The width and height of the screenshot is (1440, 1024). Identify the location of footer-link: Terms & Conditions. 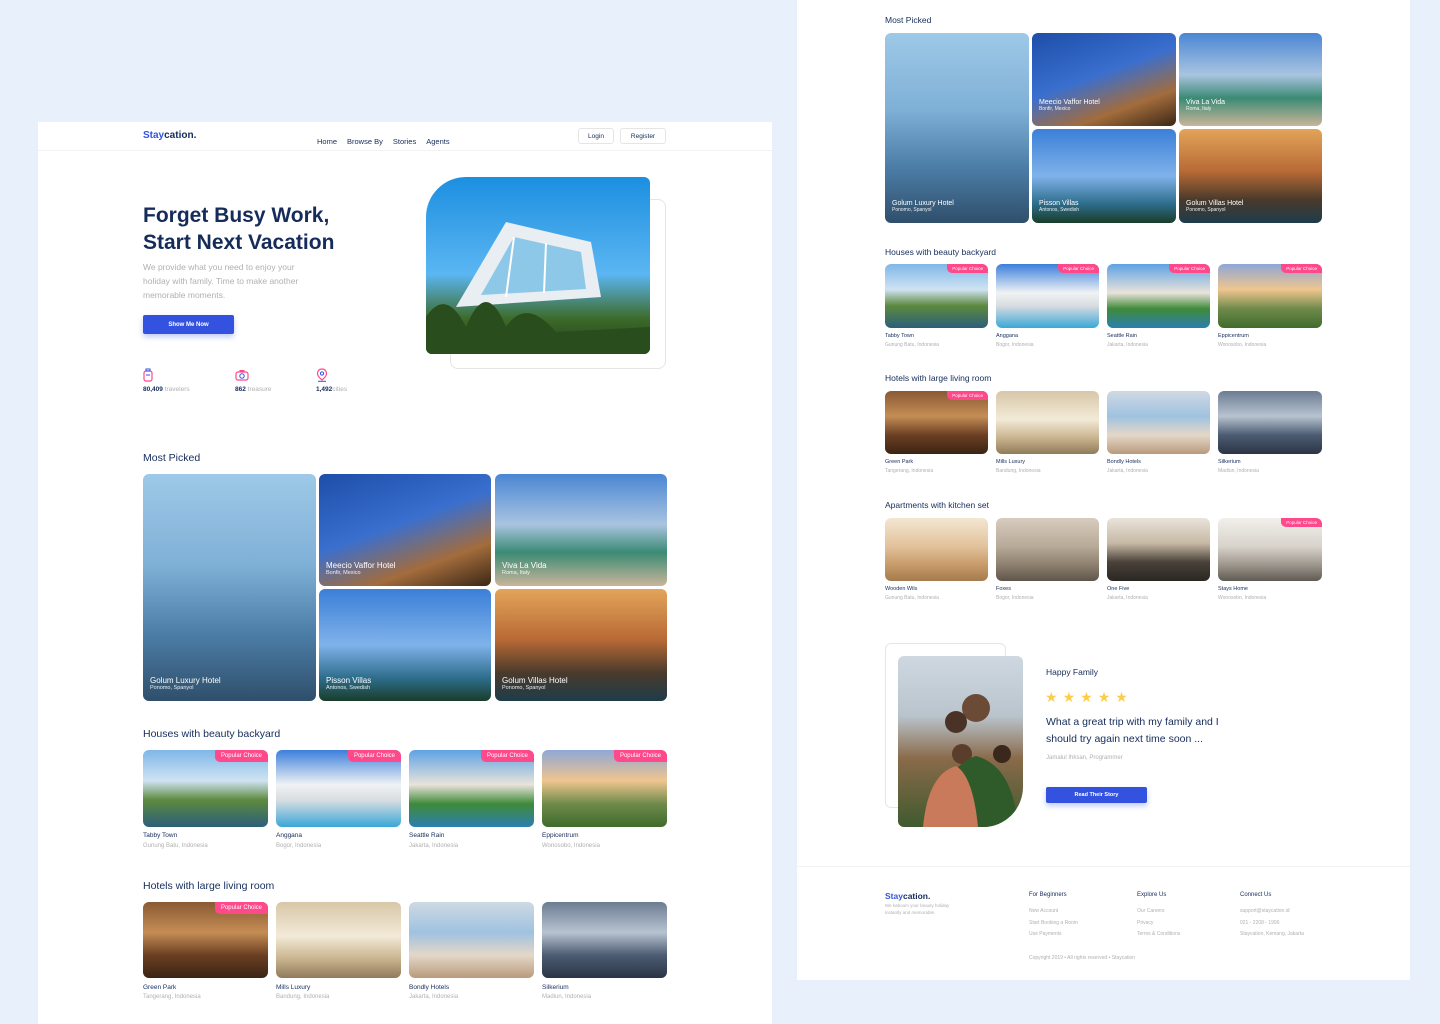
(1158, 935).